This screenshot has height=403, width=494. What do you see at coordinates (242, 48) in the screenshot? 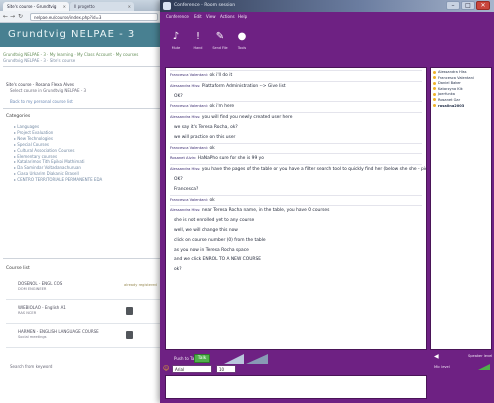
I see `toolbar-label: Tools` at bounding box center [242, 48].